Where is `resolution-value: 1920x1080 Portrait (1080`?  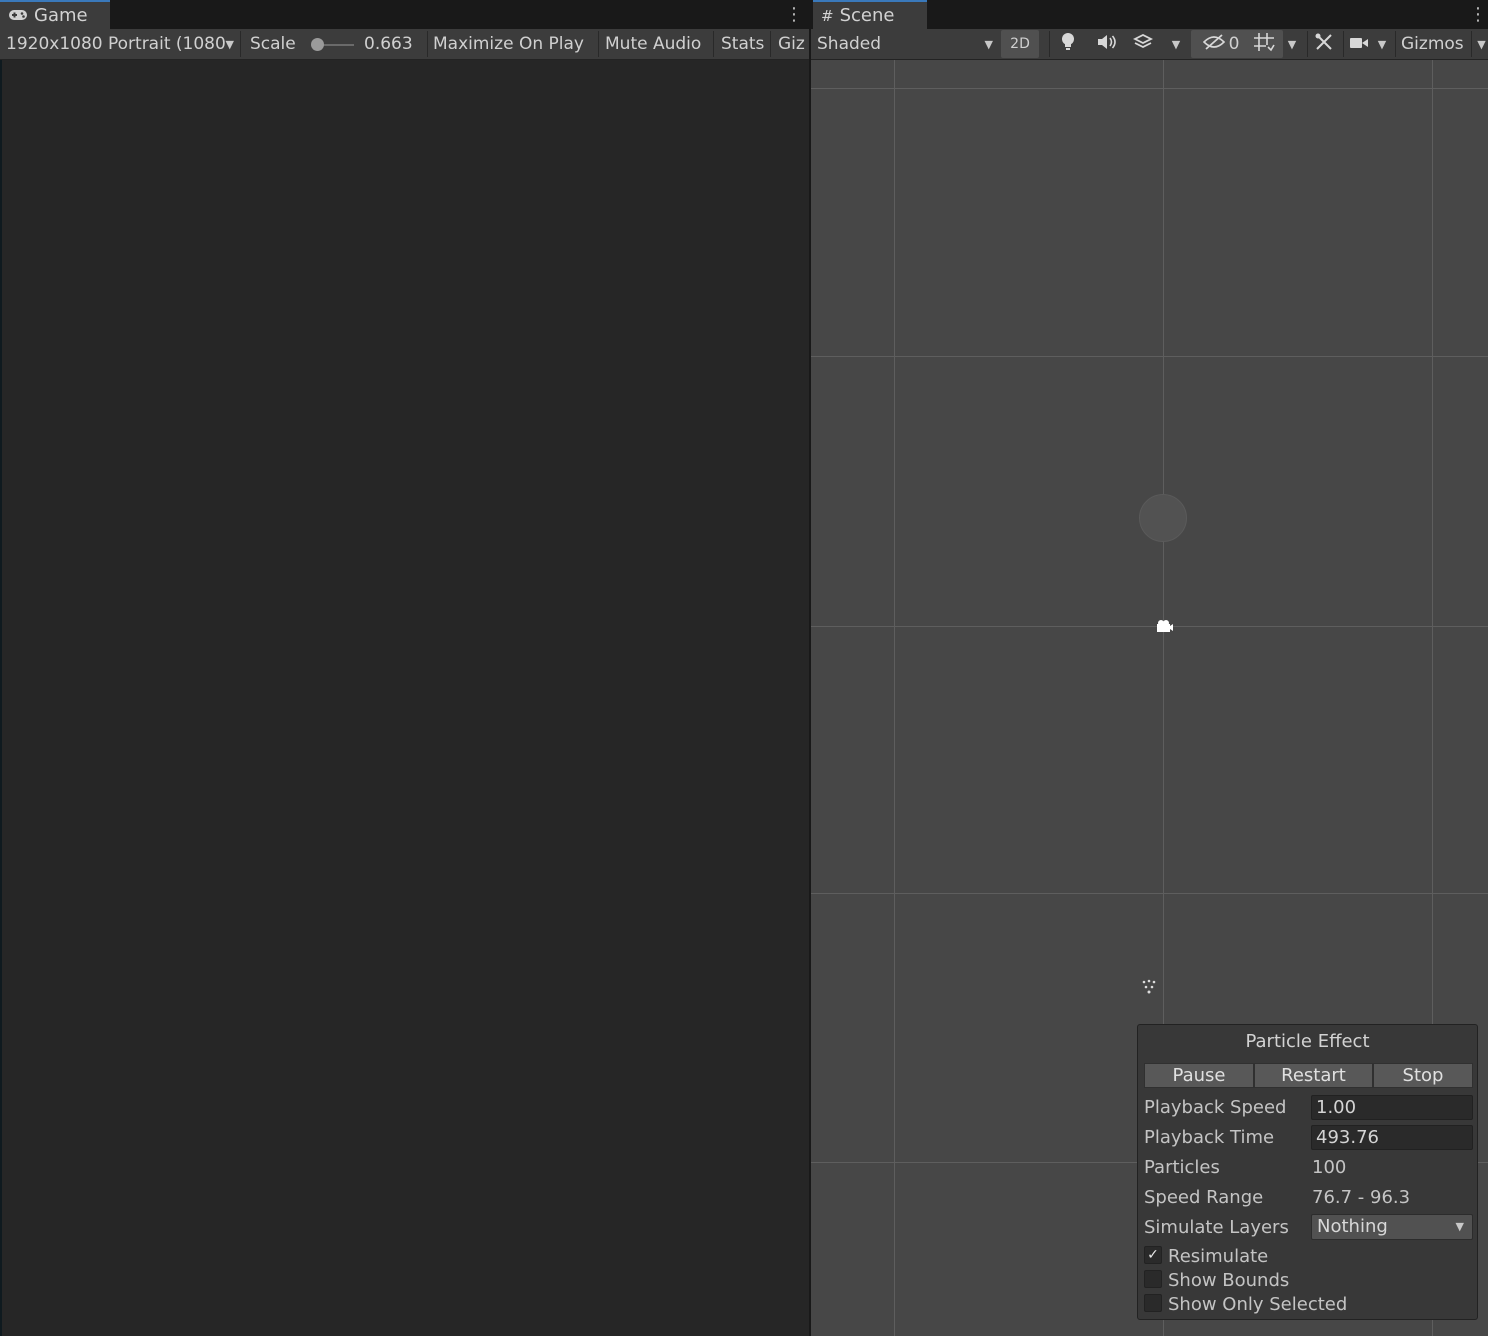 resolution-value: 1920x1080 Portrait (1080 is located at coordinates (116, 44).